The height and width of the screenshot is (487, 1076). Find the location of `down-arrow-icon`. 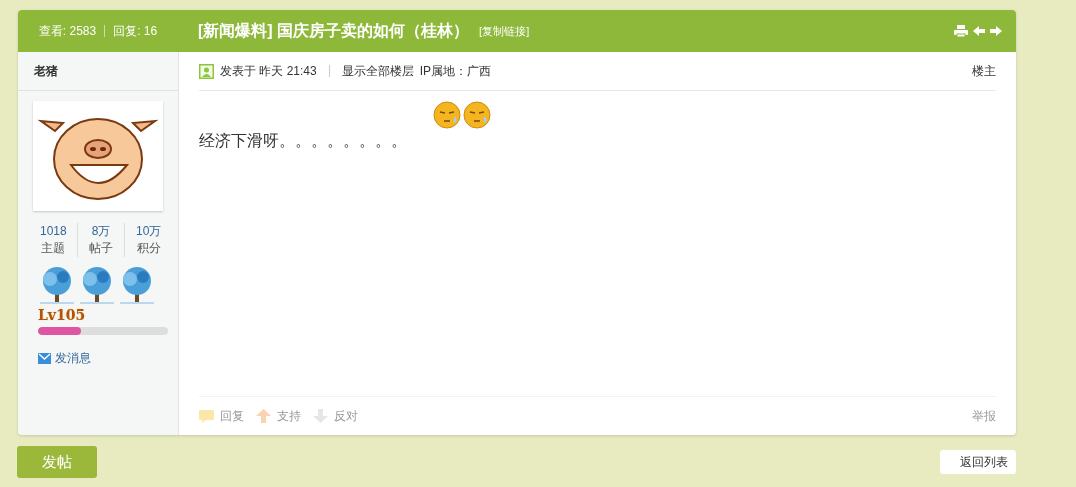

down-arrow-icon is located at coordinates (320, 416).